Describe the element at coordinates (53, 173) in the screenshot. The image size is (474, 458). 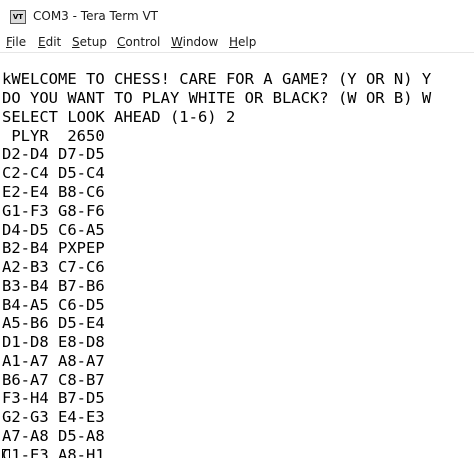
I see `terminal-line: C2-C4 D5-C4` at that location.